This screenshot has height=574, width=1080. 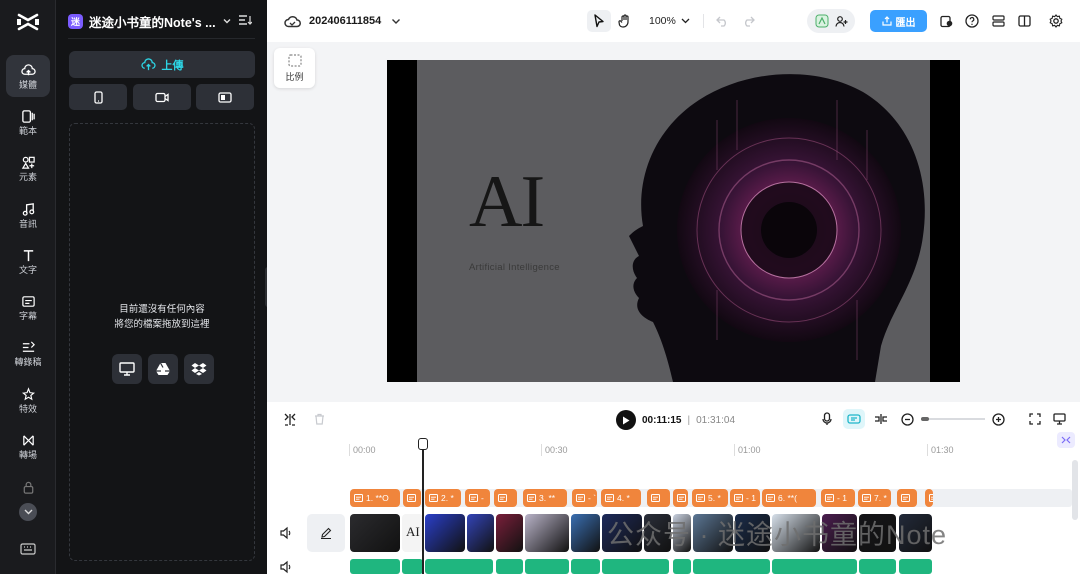 I want to click on upload-dropzone: 目前還沒有任何內容 將您的檔案拖放到這裡, so click(x=162, y=342).